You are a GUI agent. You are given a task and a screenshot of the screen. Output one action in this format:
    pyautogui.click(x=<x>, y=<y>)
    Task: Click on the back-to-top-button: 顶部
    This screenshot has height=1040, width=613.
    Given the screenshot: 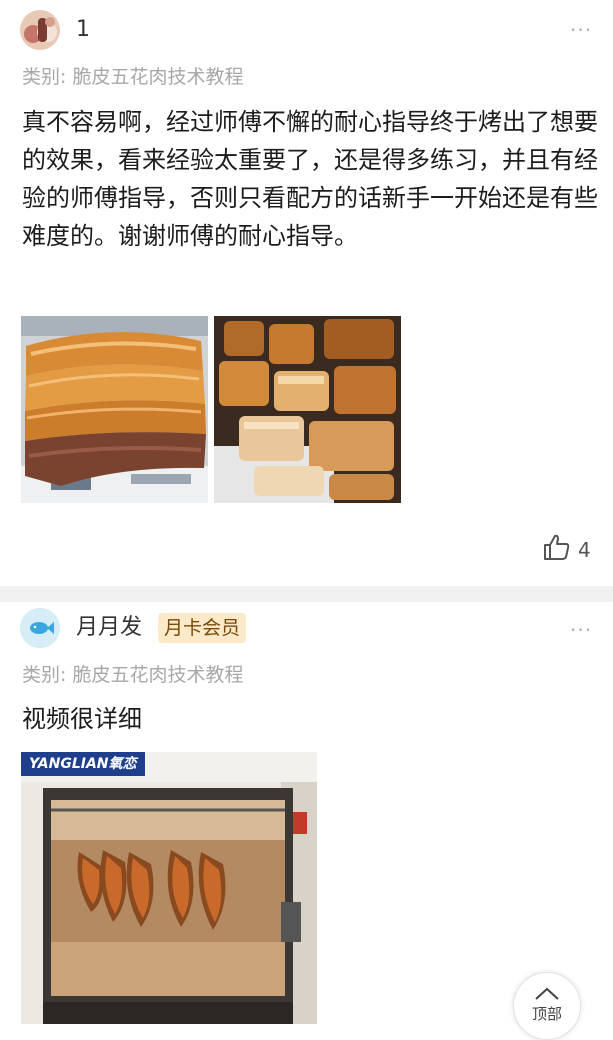 What is the action you would take?
    pyautogui.click(x=547, y=1006)
    